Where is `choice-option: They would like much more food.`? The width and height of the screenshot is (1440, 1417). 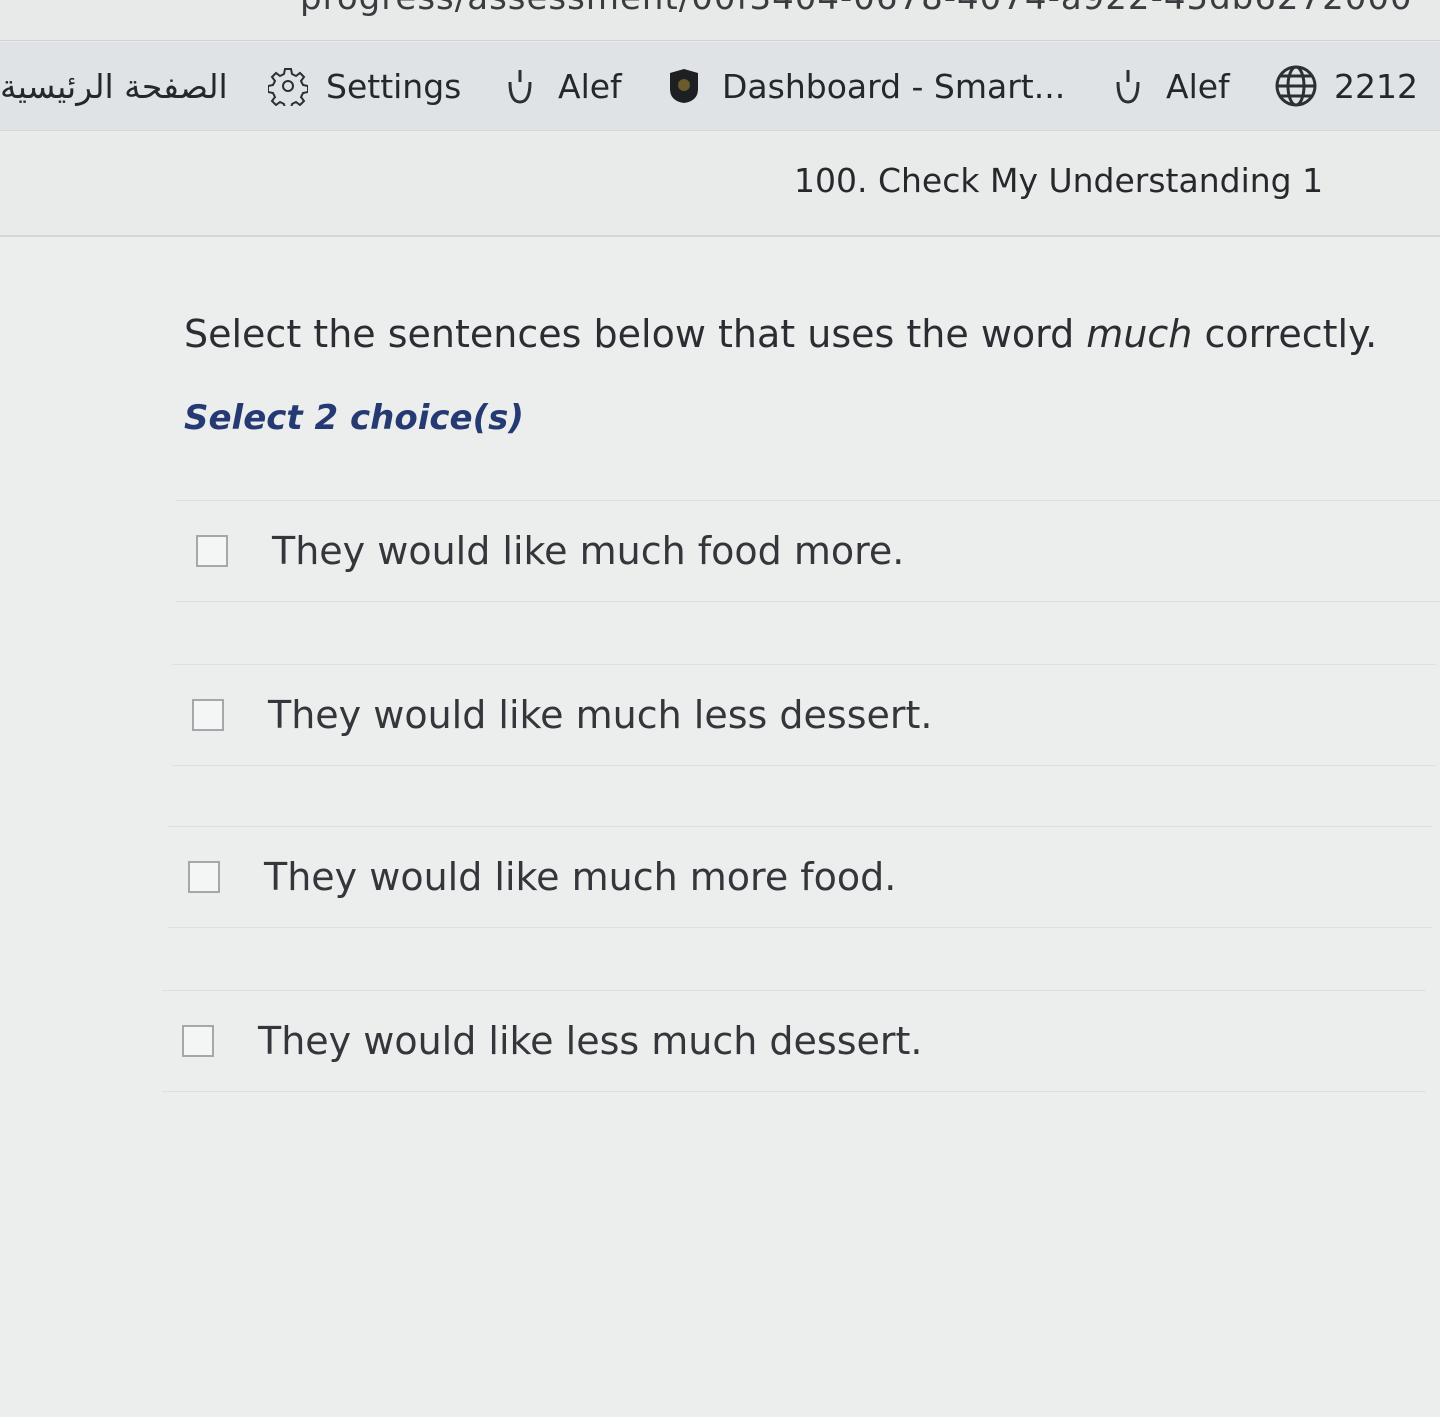 choice-option: They would like much more food. is located at coordinates (800, 877).